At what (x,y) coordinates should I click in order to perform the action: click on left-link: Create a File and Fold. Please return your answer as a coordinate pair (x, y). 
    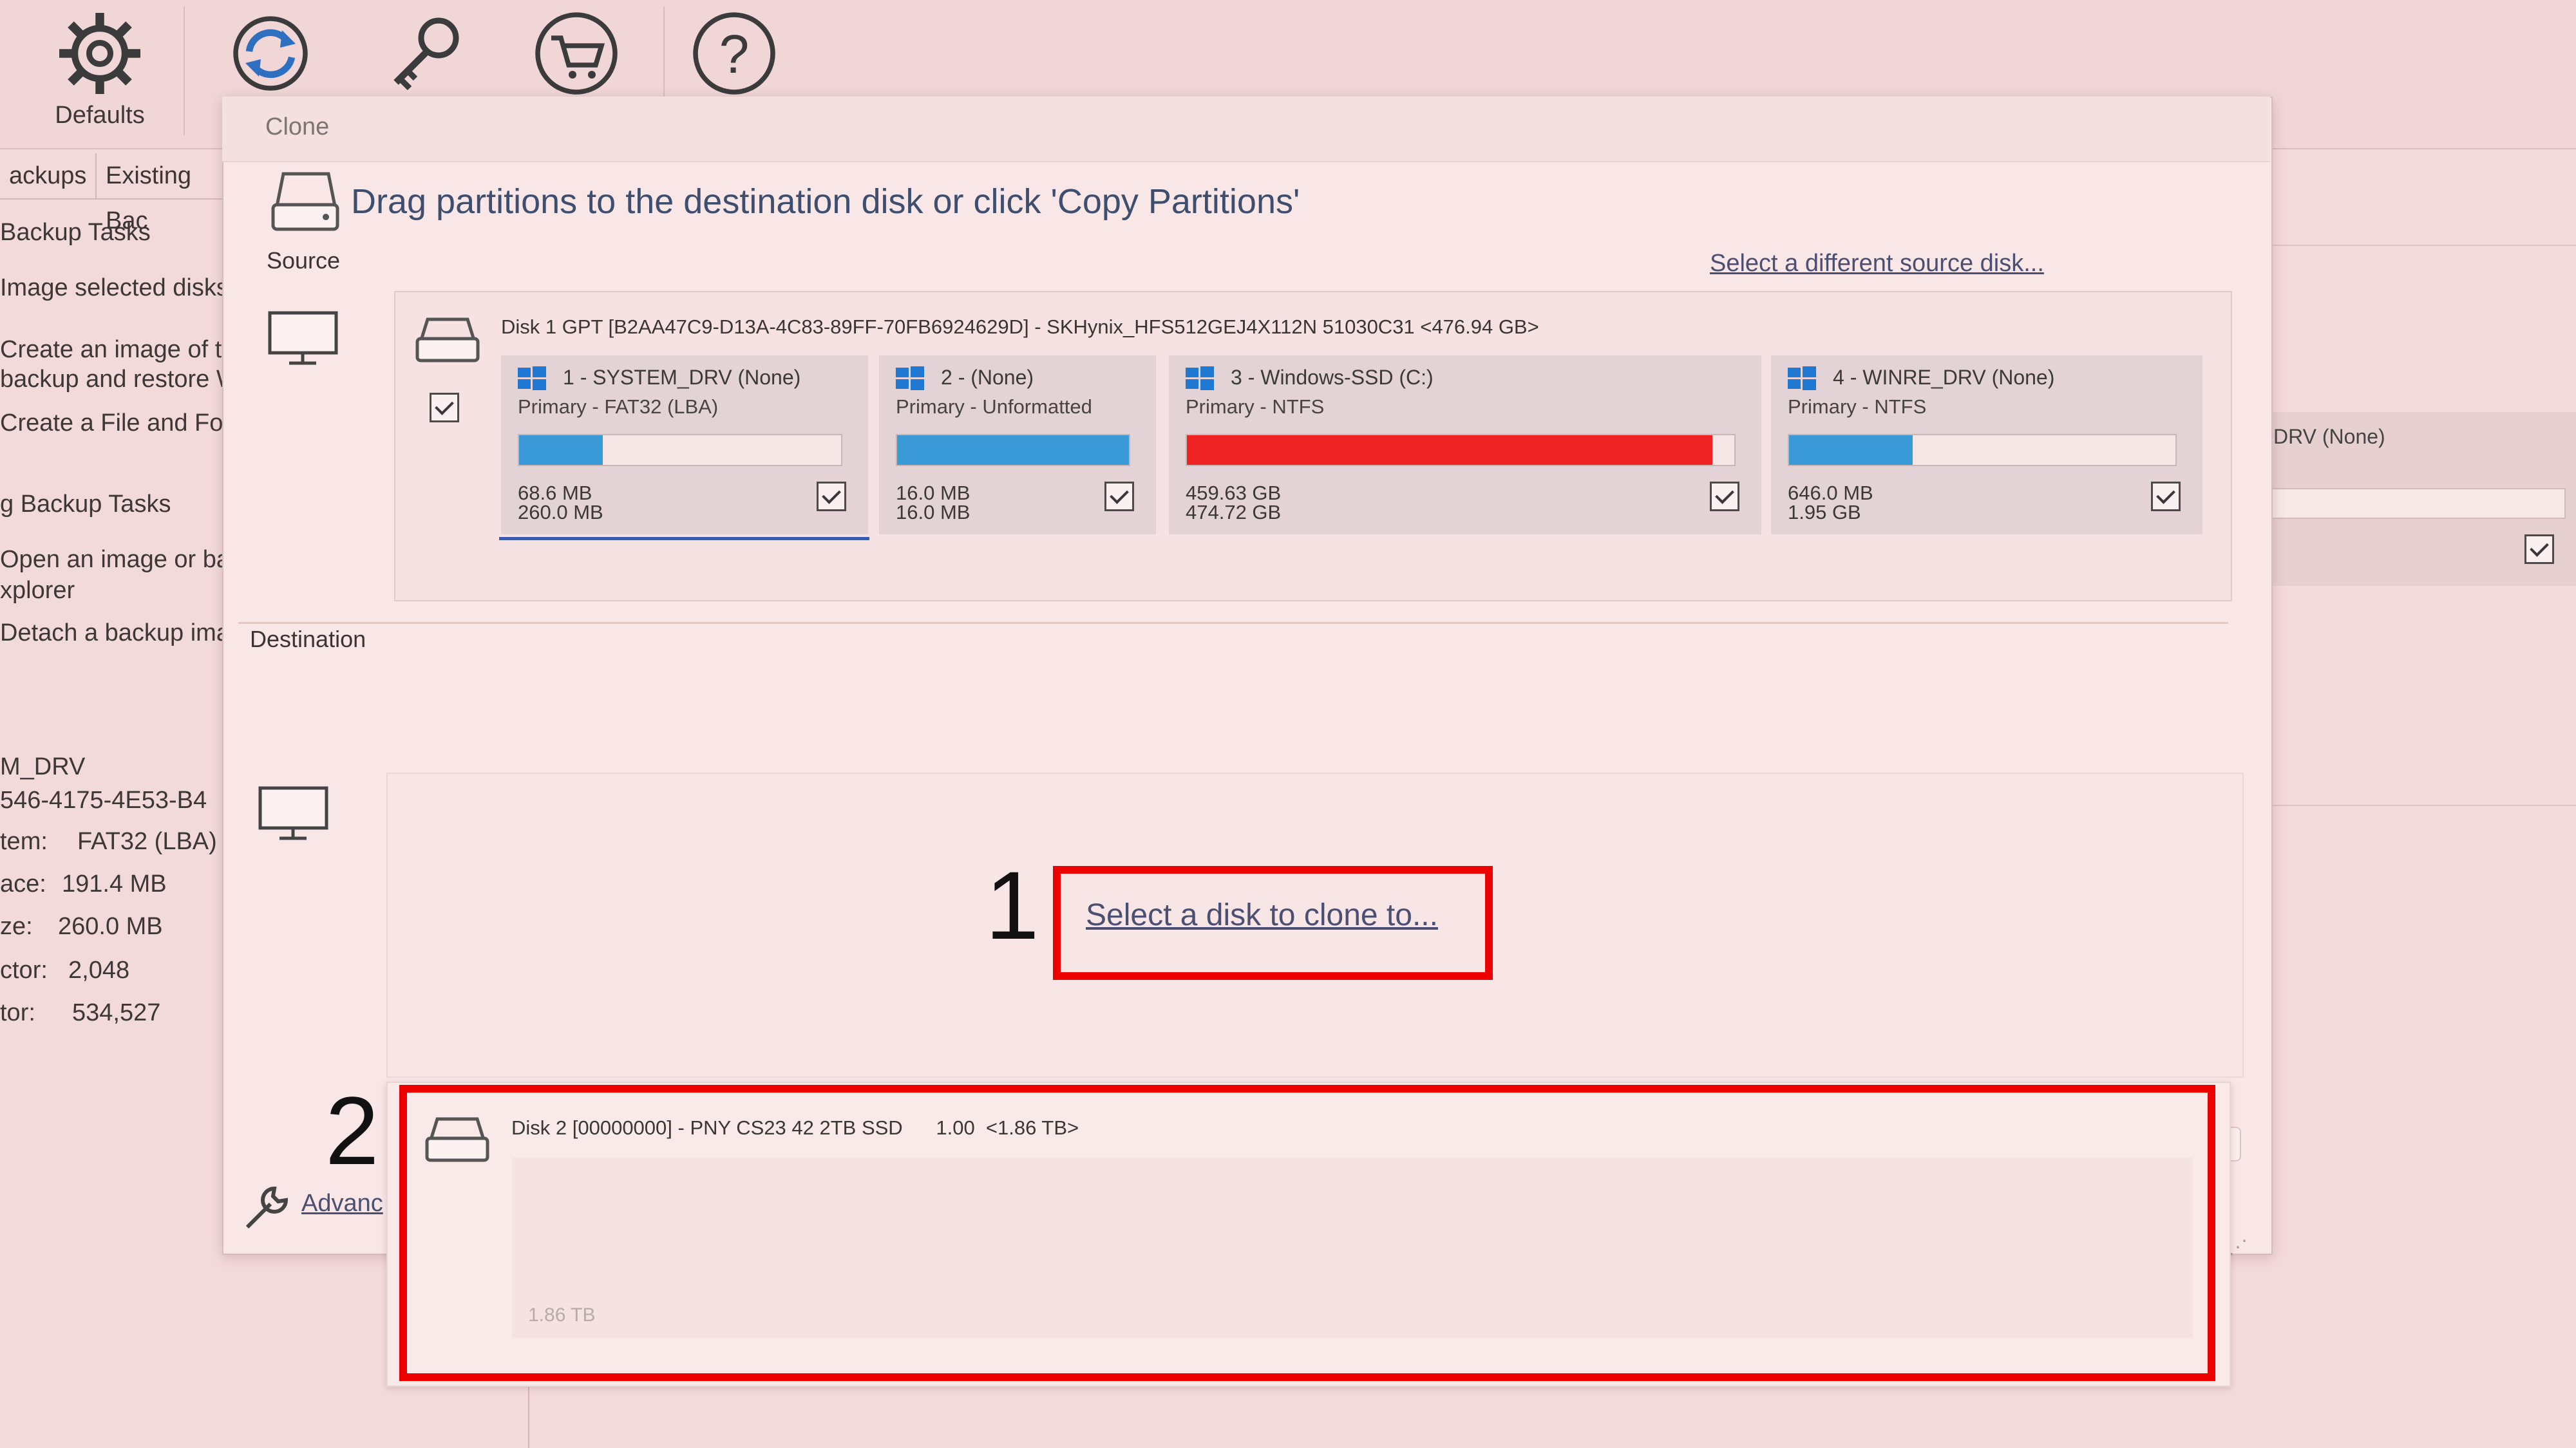
    Looking at the image, I should click on (121, 423).